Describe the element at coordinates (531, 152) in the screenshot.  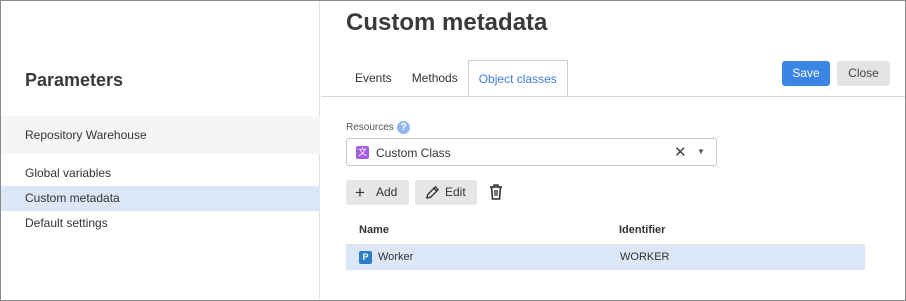
I see `resources-select: 文 Custom Class ✕ ▼` at that location.